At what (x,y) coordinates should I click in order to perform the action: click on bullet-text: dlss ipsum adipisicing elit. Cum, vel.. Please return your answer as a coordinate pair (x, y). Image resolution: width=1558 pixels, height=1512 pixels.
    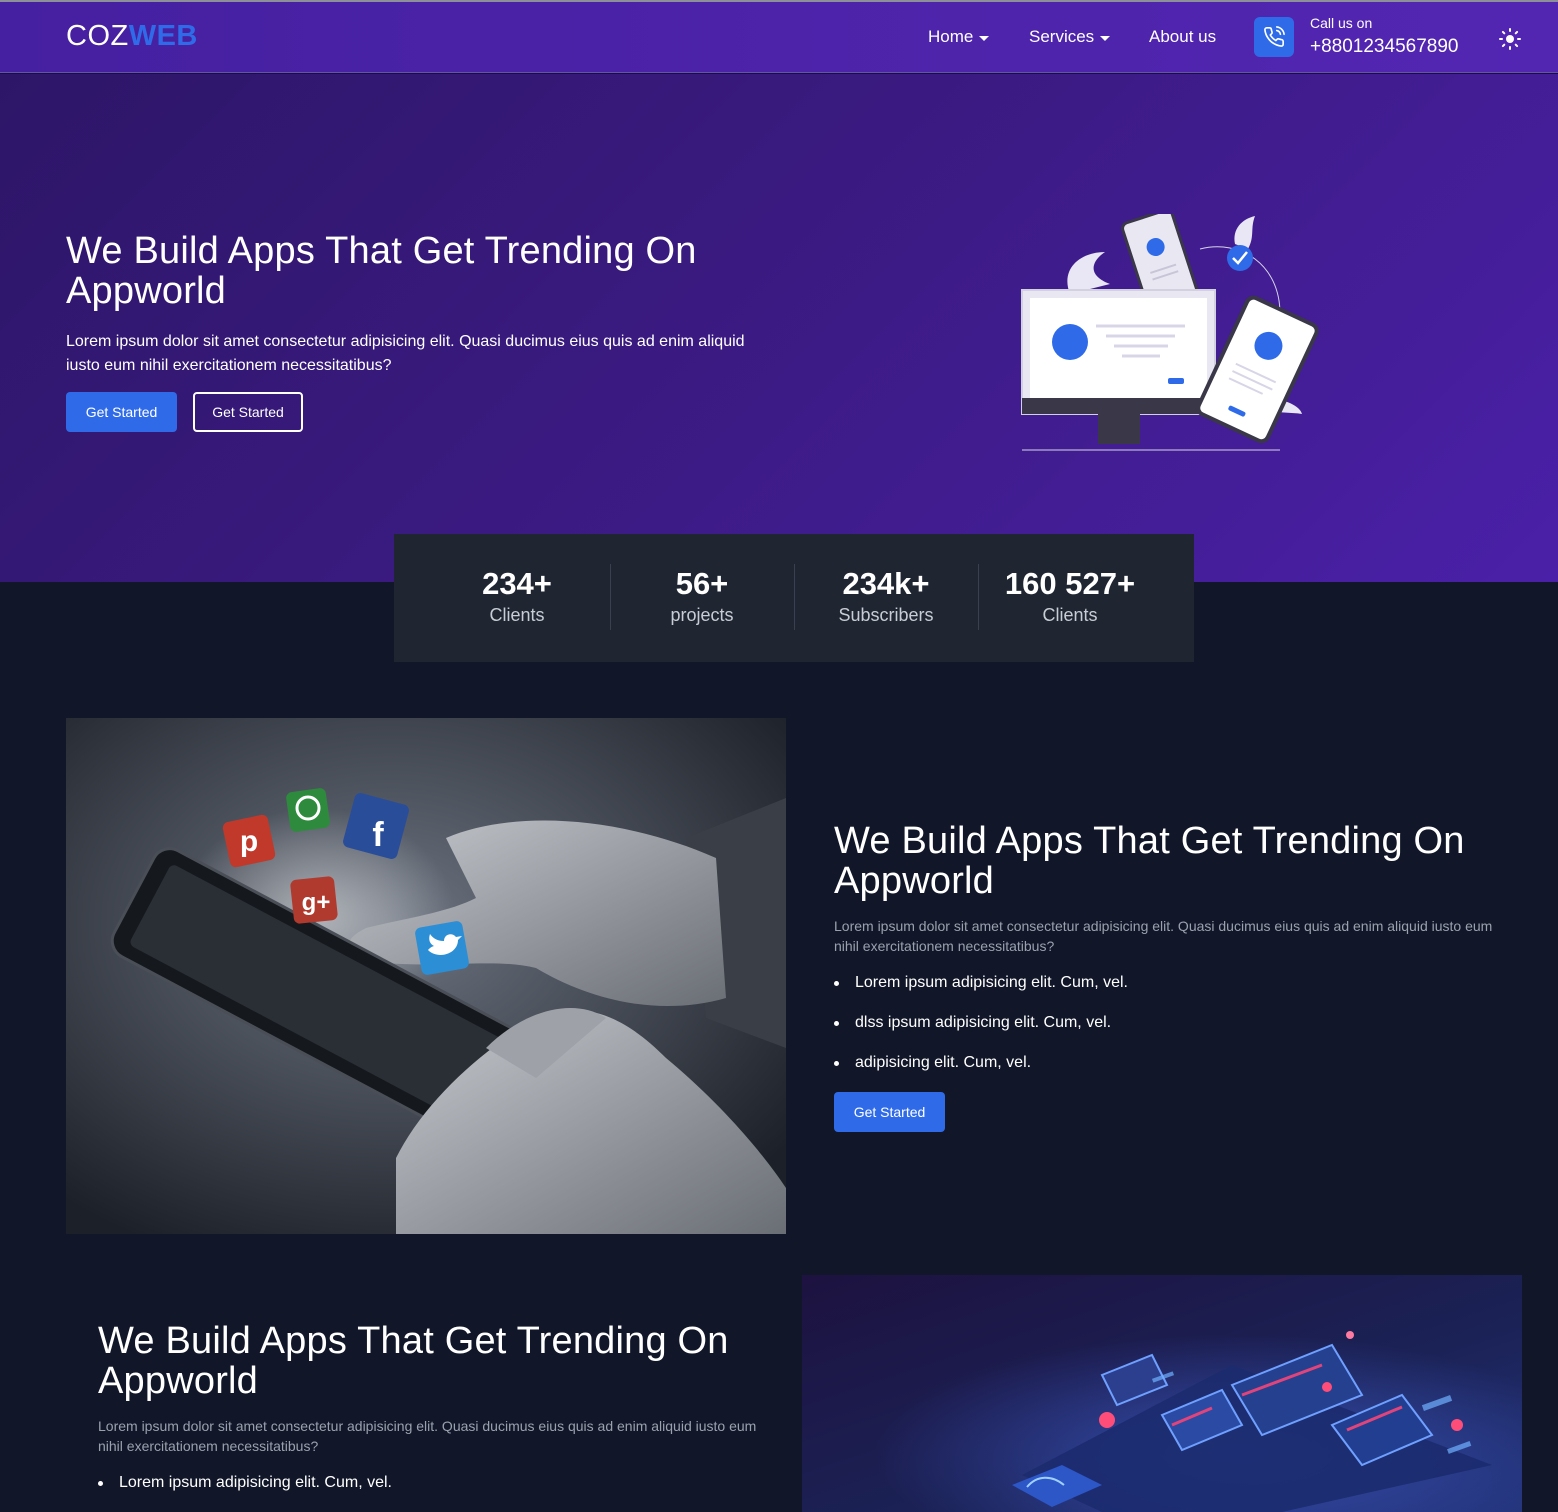
    Looking at the image, I should click on (983, 1022).